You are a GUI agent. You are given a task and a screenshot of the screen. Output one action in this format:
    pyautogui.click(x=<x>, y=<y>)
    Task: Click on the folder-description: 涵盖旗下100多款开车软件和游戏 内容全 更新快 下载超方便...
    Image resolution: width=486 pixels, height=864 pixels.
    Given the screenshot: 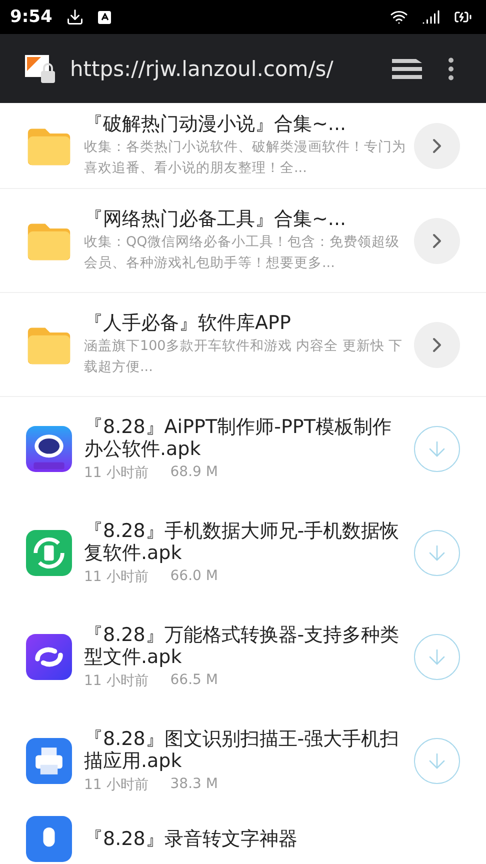 What is the action you would take?
    pyautogui.click(x=244, y=356)
    